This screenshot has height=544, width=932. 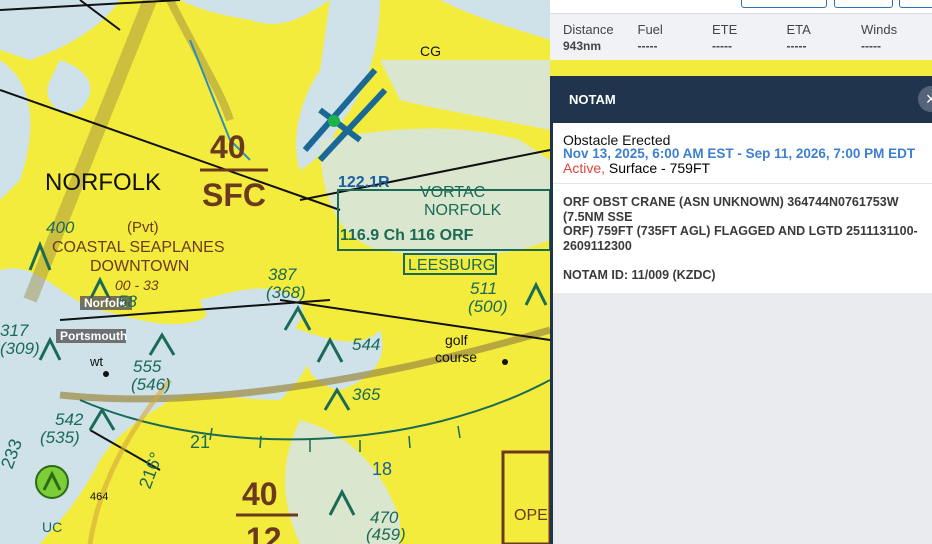 I want to click on obstacle-agl: (546), so click(x=151, y=384).